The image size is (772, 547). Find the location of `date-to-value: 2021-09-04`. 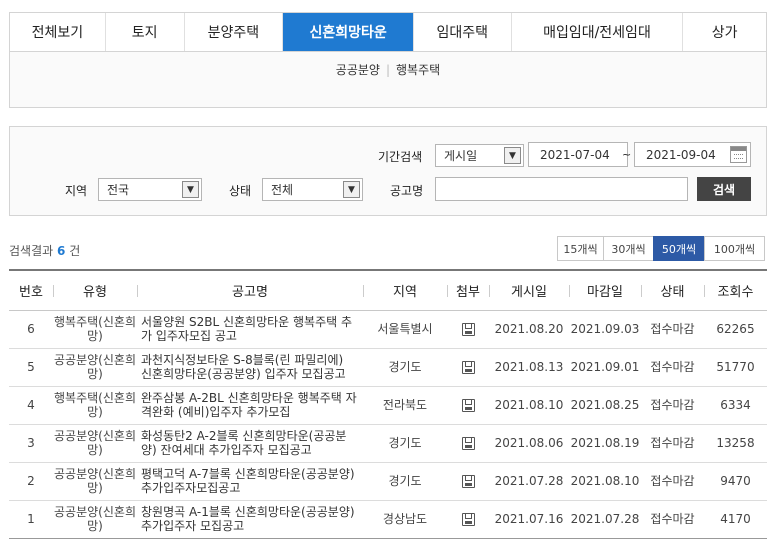

date-to-value: 2021-09-04 is located at coordinates (681, 154).